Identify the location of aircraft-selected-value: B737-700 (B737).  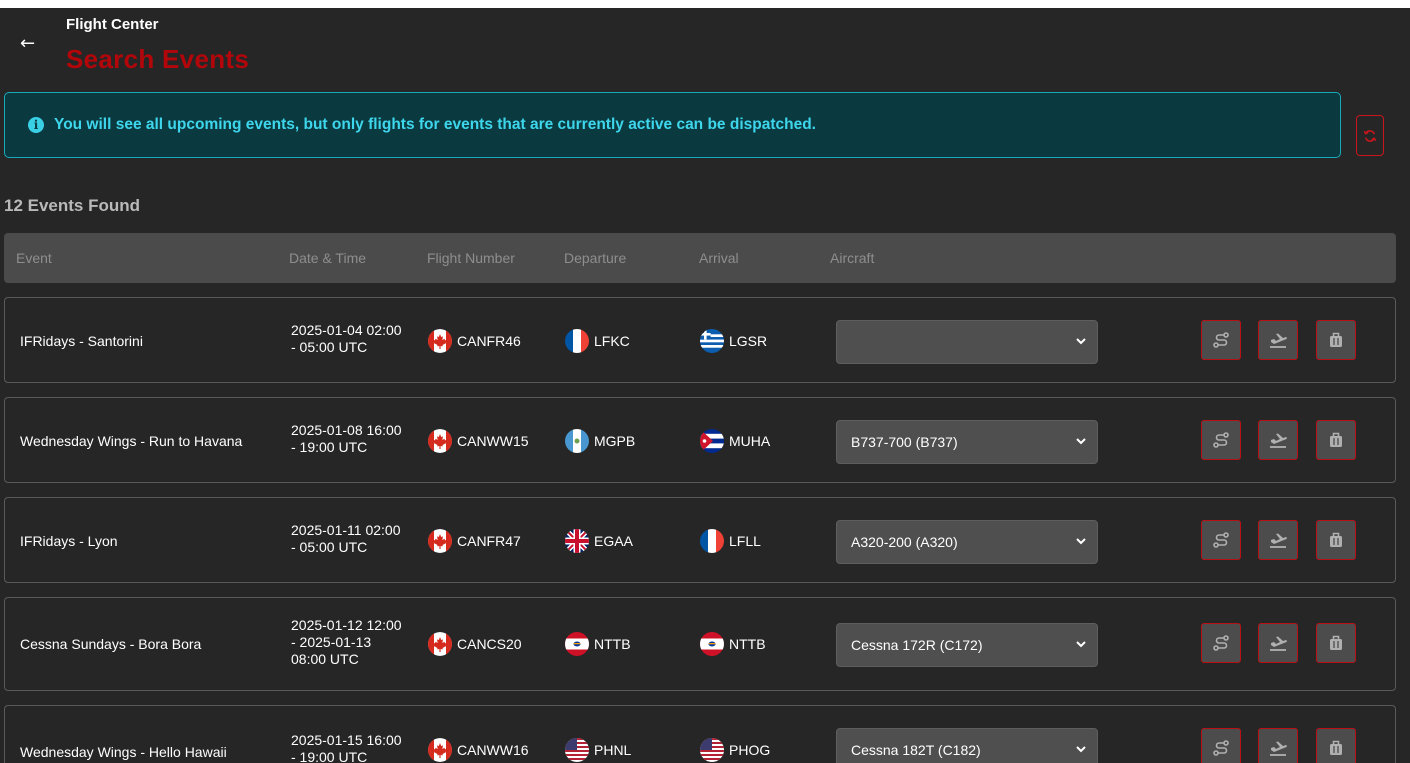
(904, 442).